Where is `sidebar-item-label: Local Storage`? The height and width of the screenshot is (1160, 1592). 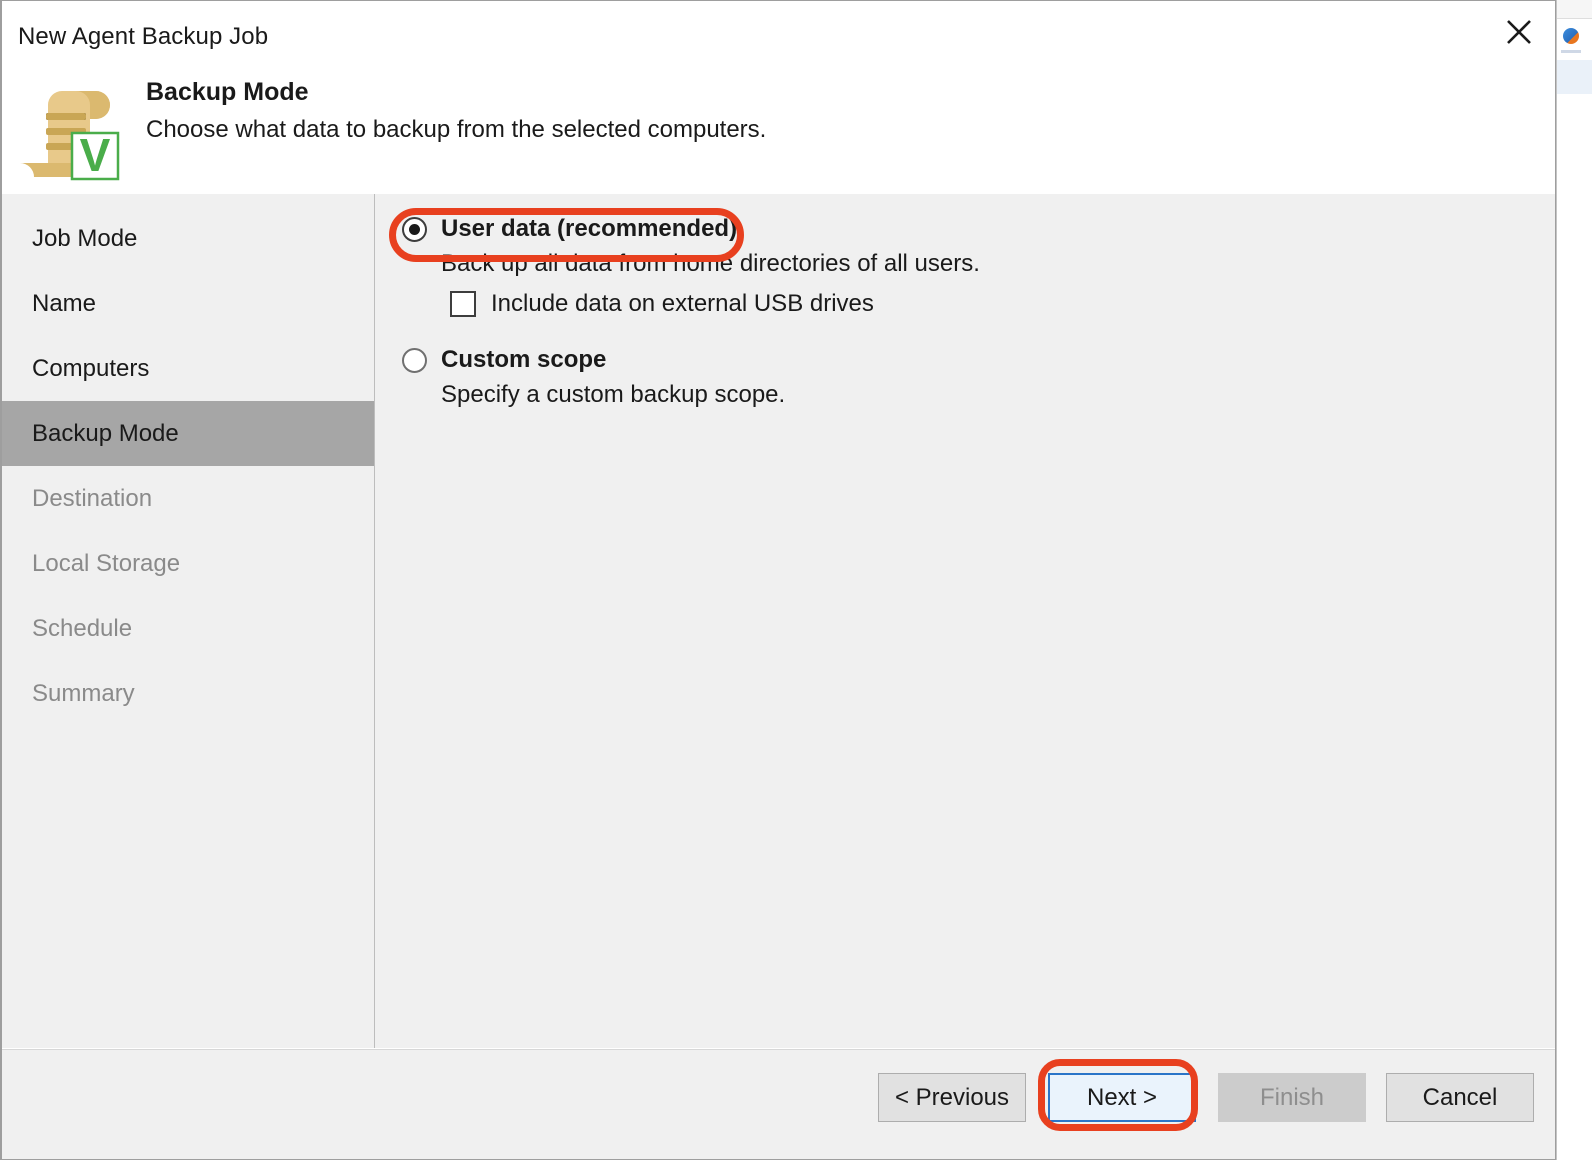 sidebar-item-label: Local Storage is located at coordinates (106, 563).